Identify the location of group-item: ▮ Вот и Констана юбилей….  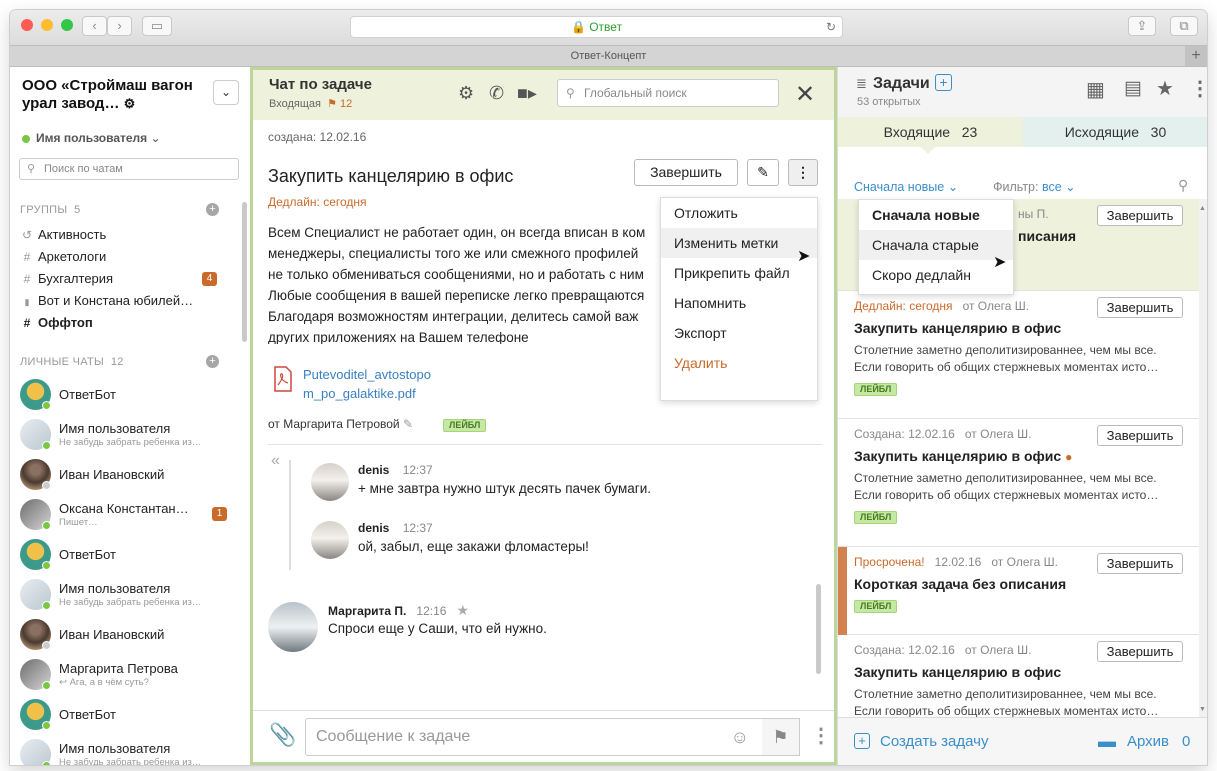
(127, 301).